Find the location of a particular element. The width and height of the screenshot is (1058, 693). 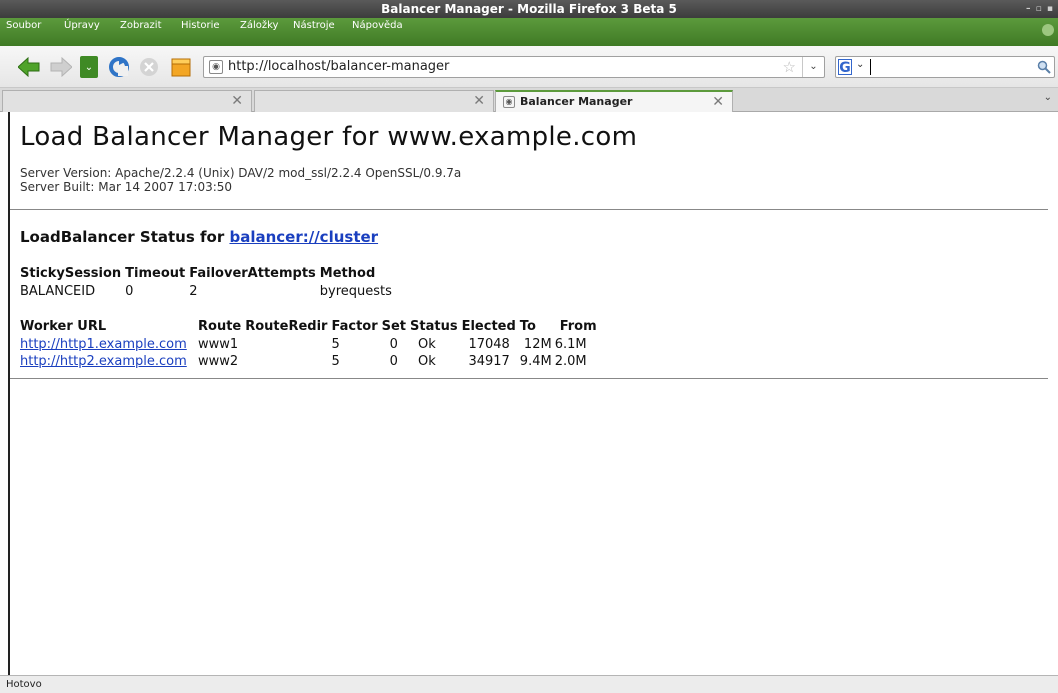

home-box-icon is located at coordinates (181, 67).